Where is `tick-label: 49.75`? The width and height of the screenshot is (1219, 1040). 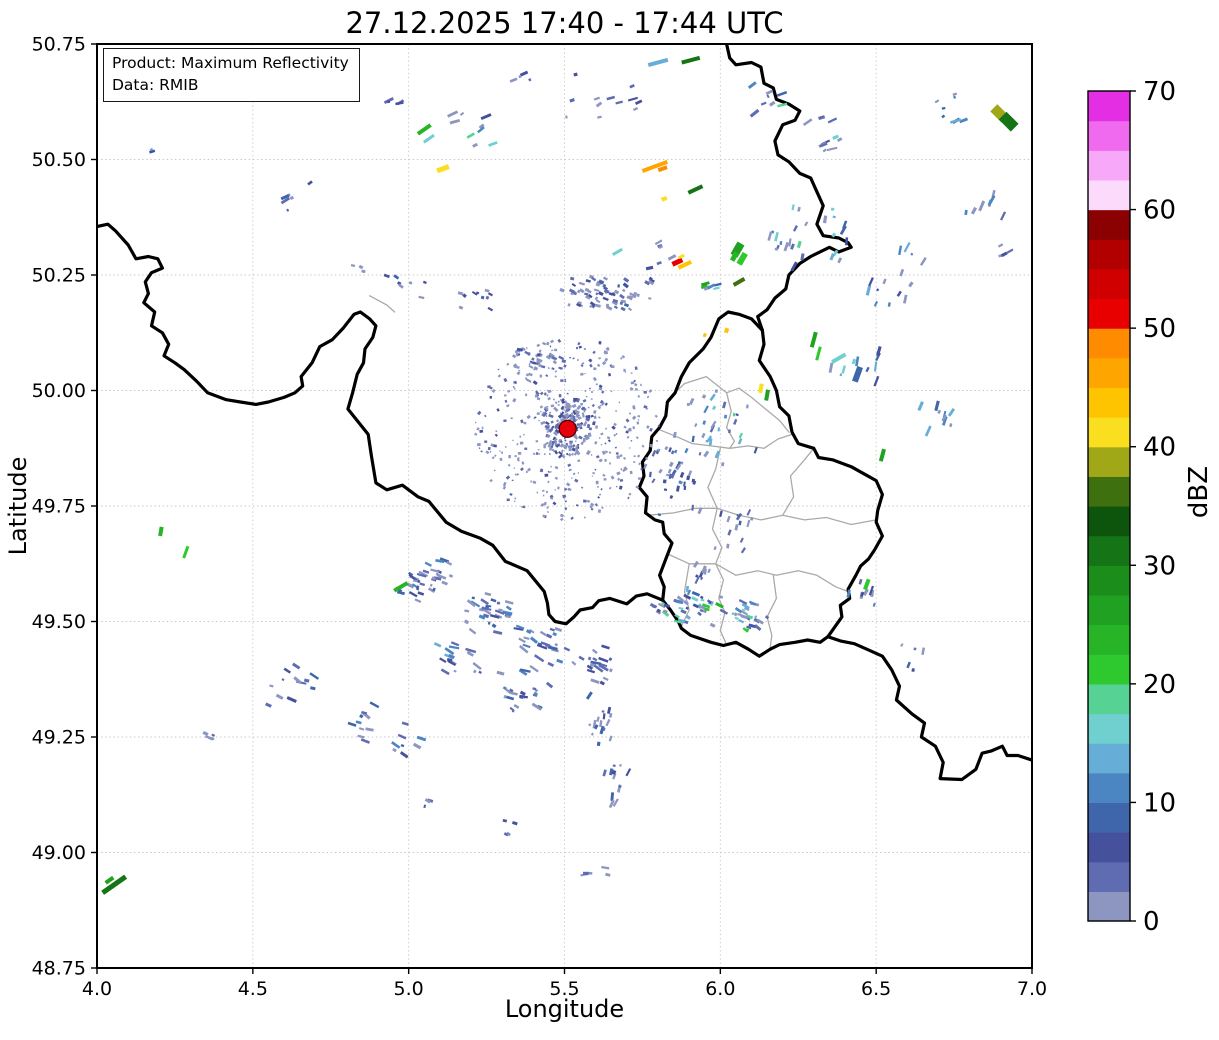 tick-label: 49.75 is located at coordinates (59, 507).